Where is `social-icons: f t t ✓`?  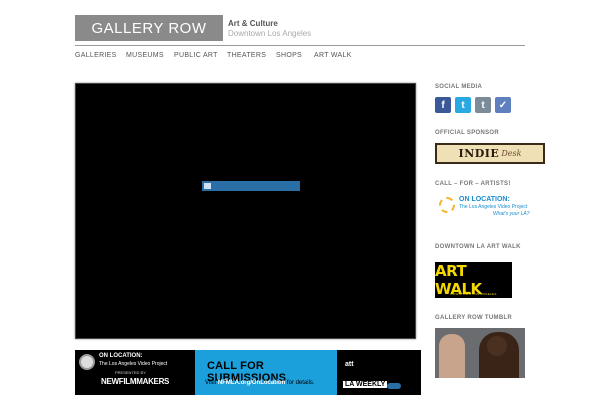 social-icons: f t t ✓ is located at coordinates (473, 105).